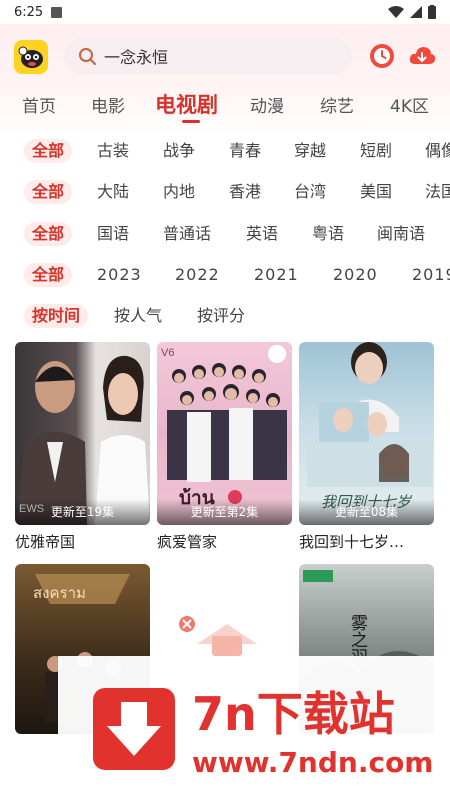 Image resolution: width=450 pixels, height=800 pixels. Describe the element at coordinates (108, 104) in the screenshot. I see `tab-movie: 电影` at that location.